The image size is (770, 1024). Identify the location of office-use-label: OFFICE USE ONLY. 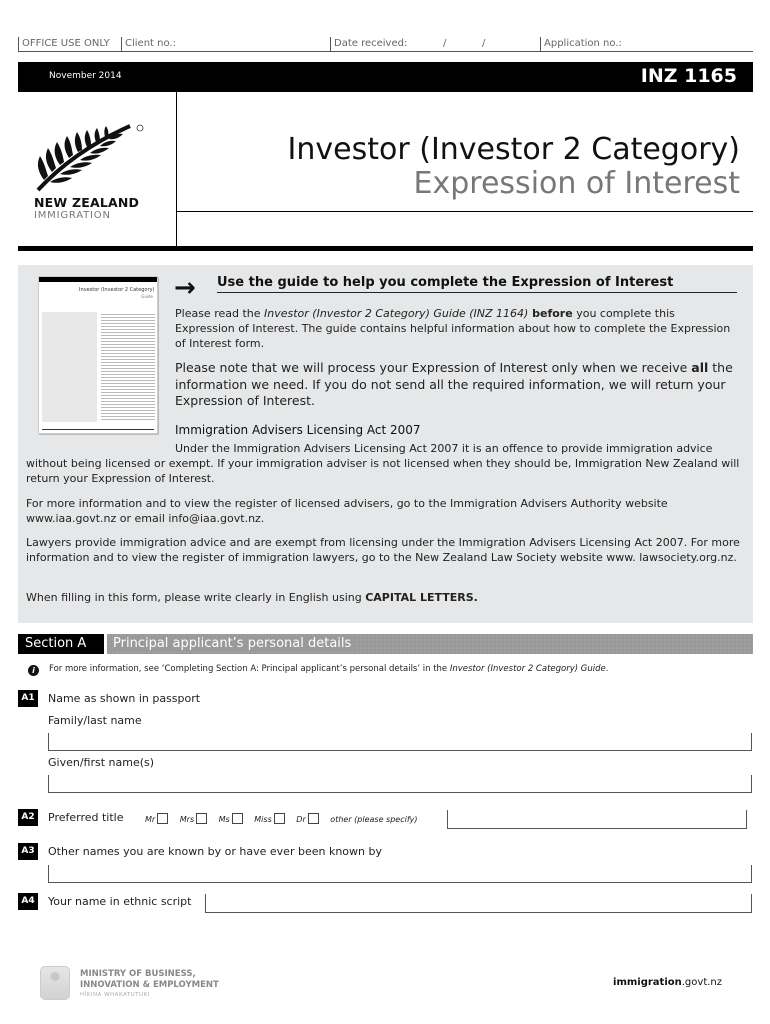
(64, 44).